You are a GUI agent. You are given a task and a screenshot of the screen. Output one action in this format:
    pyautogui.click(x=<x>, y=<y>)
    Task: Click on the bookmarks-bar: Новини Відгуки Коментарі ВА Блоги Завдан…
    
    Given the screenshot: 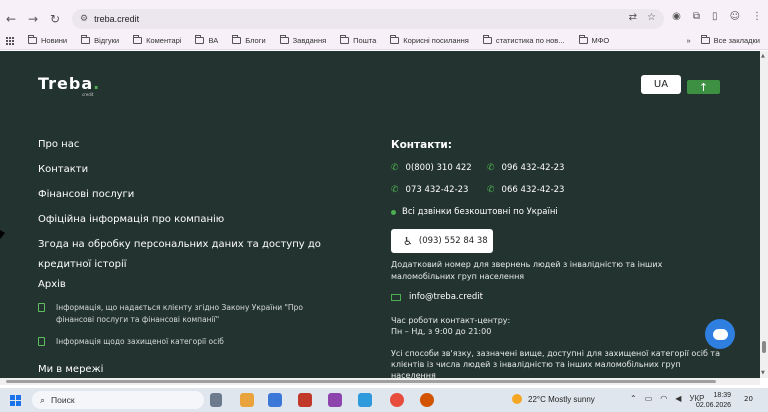 What is the action you would take?
    pyautogui.click(x=384, y=41)
    